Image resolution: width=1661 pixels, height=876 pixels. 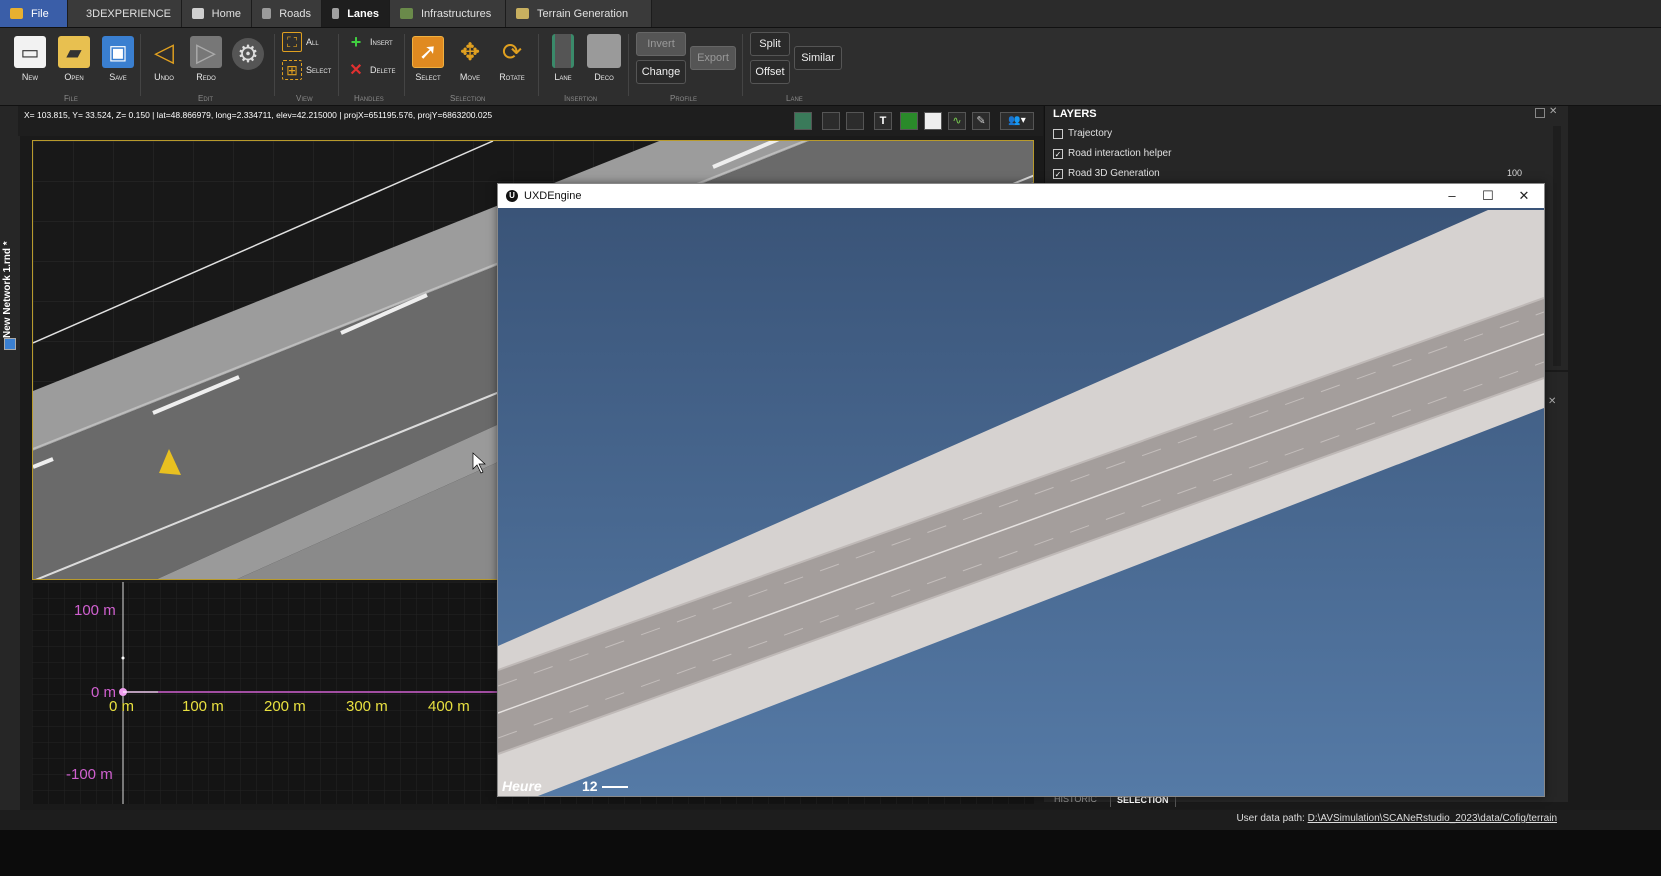 I want to click on green-layer-icon, so click(x=909, y=121).